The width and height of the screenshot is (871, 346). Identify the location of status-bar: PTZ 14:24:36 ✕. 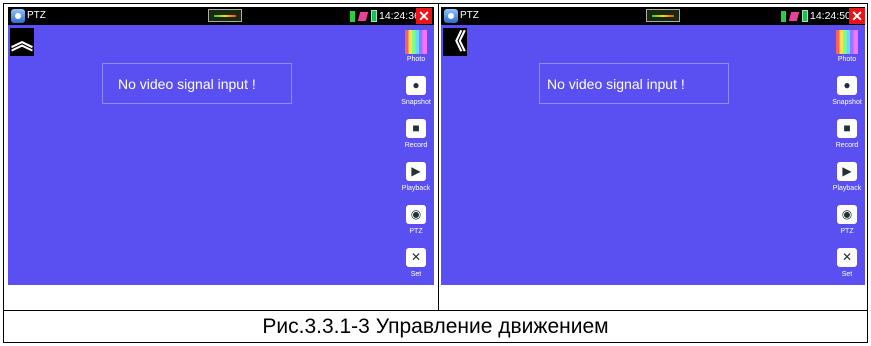
(221, 16).